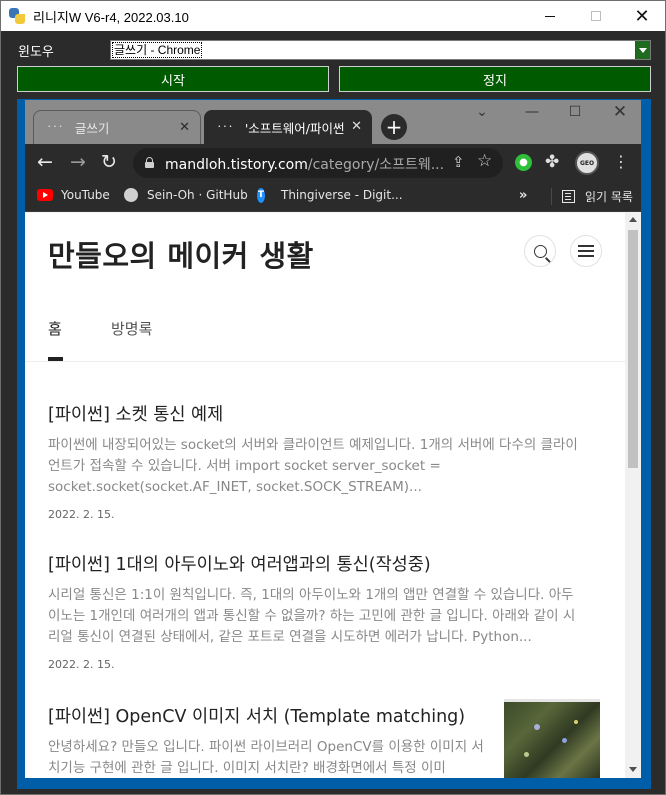  I want to click on post-title: [파이썬] OpenCV 이미지 서치 (Template matching), so click(268, 715).